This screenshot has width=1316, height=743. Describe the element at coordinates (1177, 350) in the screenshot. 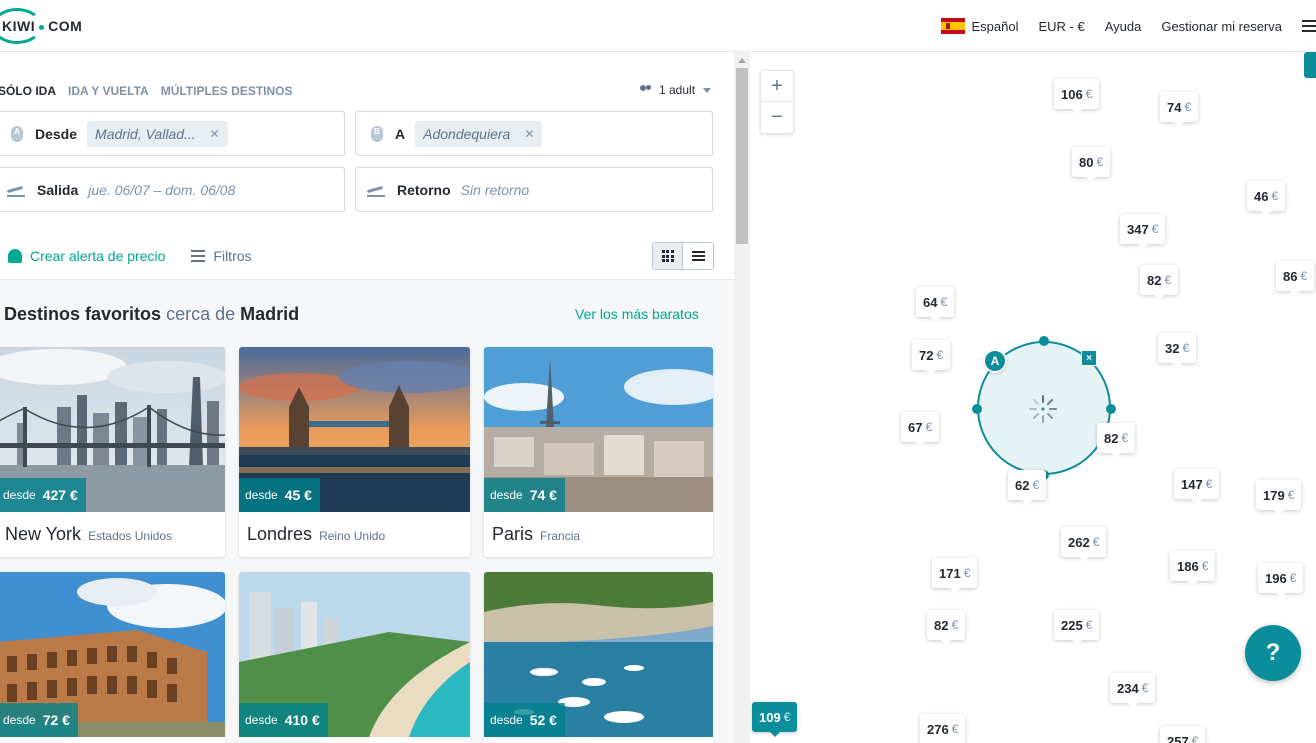

I see `map-price-marker: 32 €` at that location.